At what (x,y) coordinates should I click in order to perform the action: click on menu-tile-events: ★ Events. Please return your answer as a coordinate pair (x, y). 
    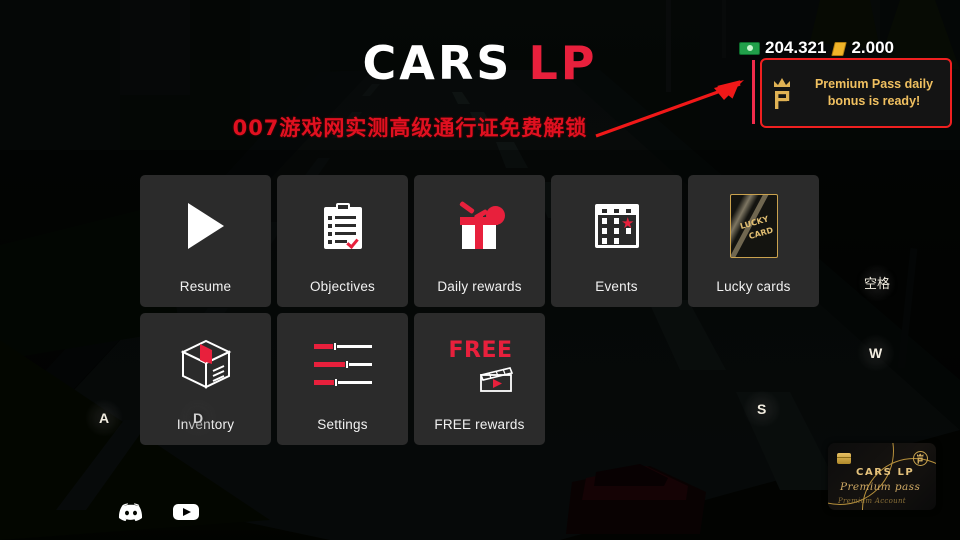
    Looking at the image, I should click on (616, 241).